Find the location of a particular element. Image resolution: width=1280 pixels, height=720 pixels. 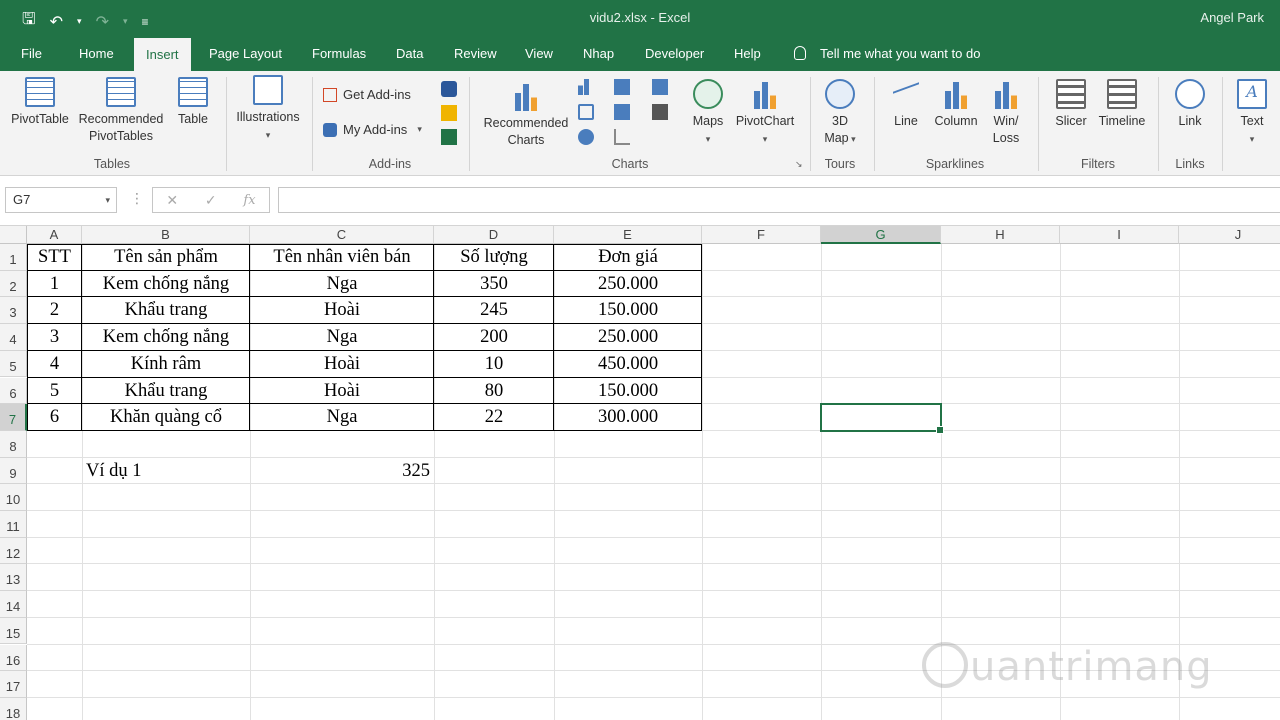

table-cell: 450.000 is located at coordinates (628, 364).